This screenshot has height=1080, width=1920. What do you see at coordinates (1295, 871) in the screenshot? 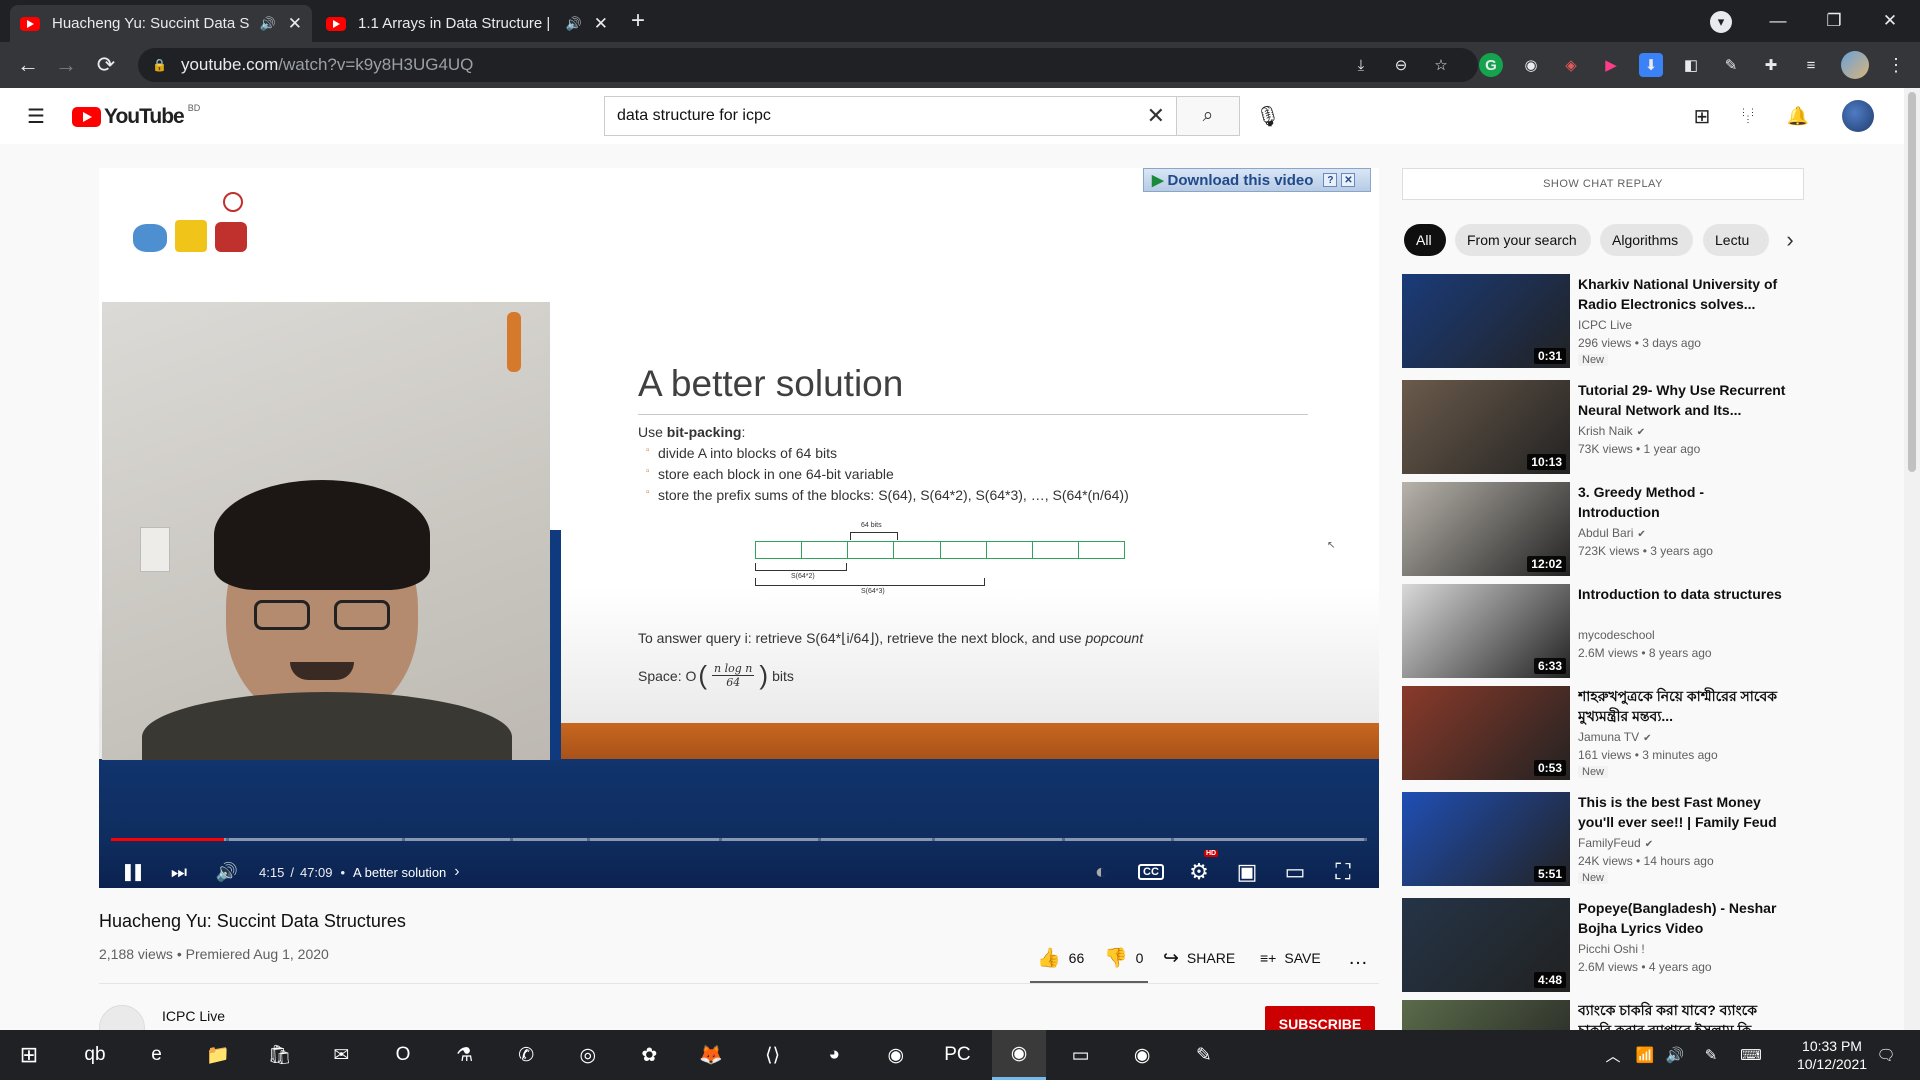
I see `theater-mode-button: ▭` at bounding box center [1295, 871].